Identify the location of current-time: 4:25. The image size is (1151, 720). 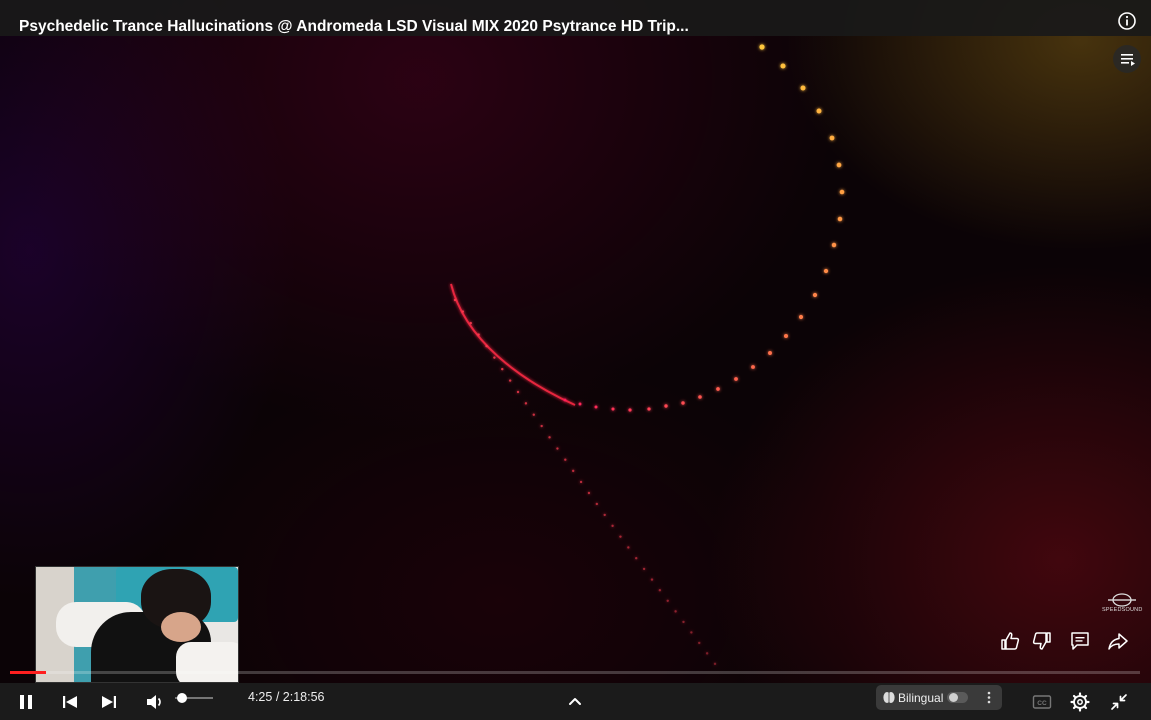
(260, 697).